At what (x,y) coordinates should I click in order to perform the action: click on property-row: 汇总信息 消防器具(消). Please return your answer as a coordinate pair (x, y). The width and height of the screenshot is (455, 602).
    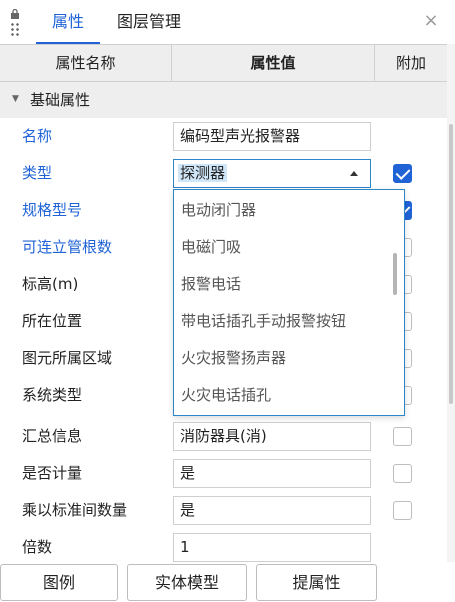
    Looking at the image, I should click on (223, 436).